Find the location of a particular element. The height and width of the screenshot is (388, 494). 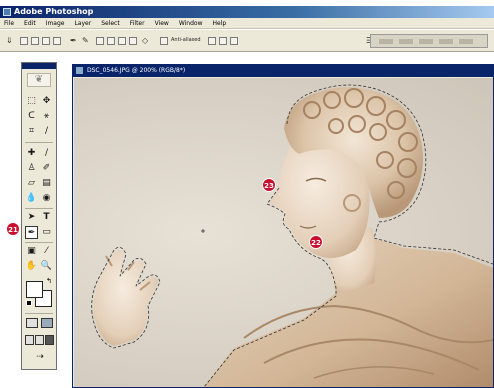

menu-image: Image is located at coordinates (55, 23).